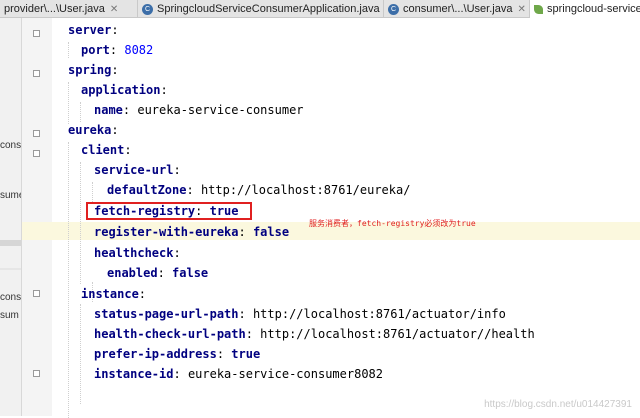 The width and height of the screenshot is (640, 418). Describe the element at coordinates (177, 354) in the screenshot. I see `yaml-line: prefer-ip-address: true` at that location.